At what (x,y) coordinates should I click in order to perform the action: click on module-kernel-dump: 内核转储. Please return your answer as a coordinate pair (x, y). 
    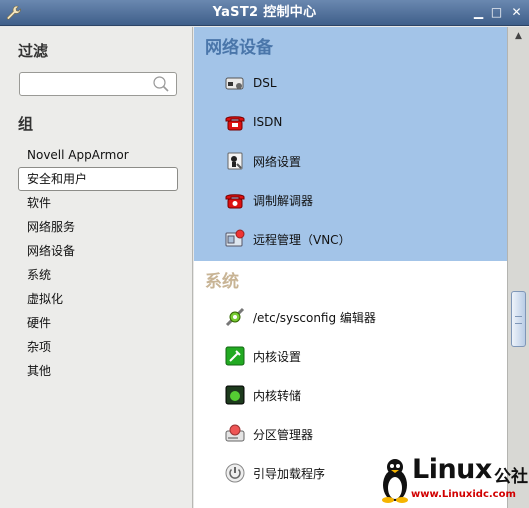
    Looking at the image, I should click on (262, 395).